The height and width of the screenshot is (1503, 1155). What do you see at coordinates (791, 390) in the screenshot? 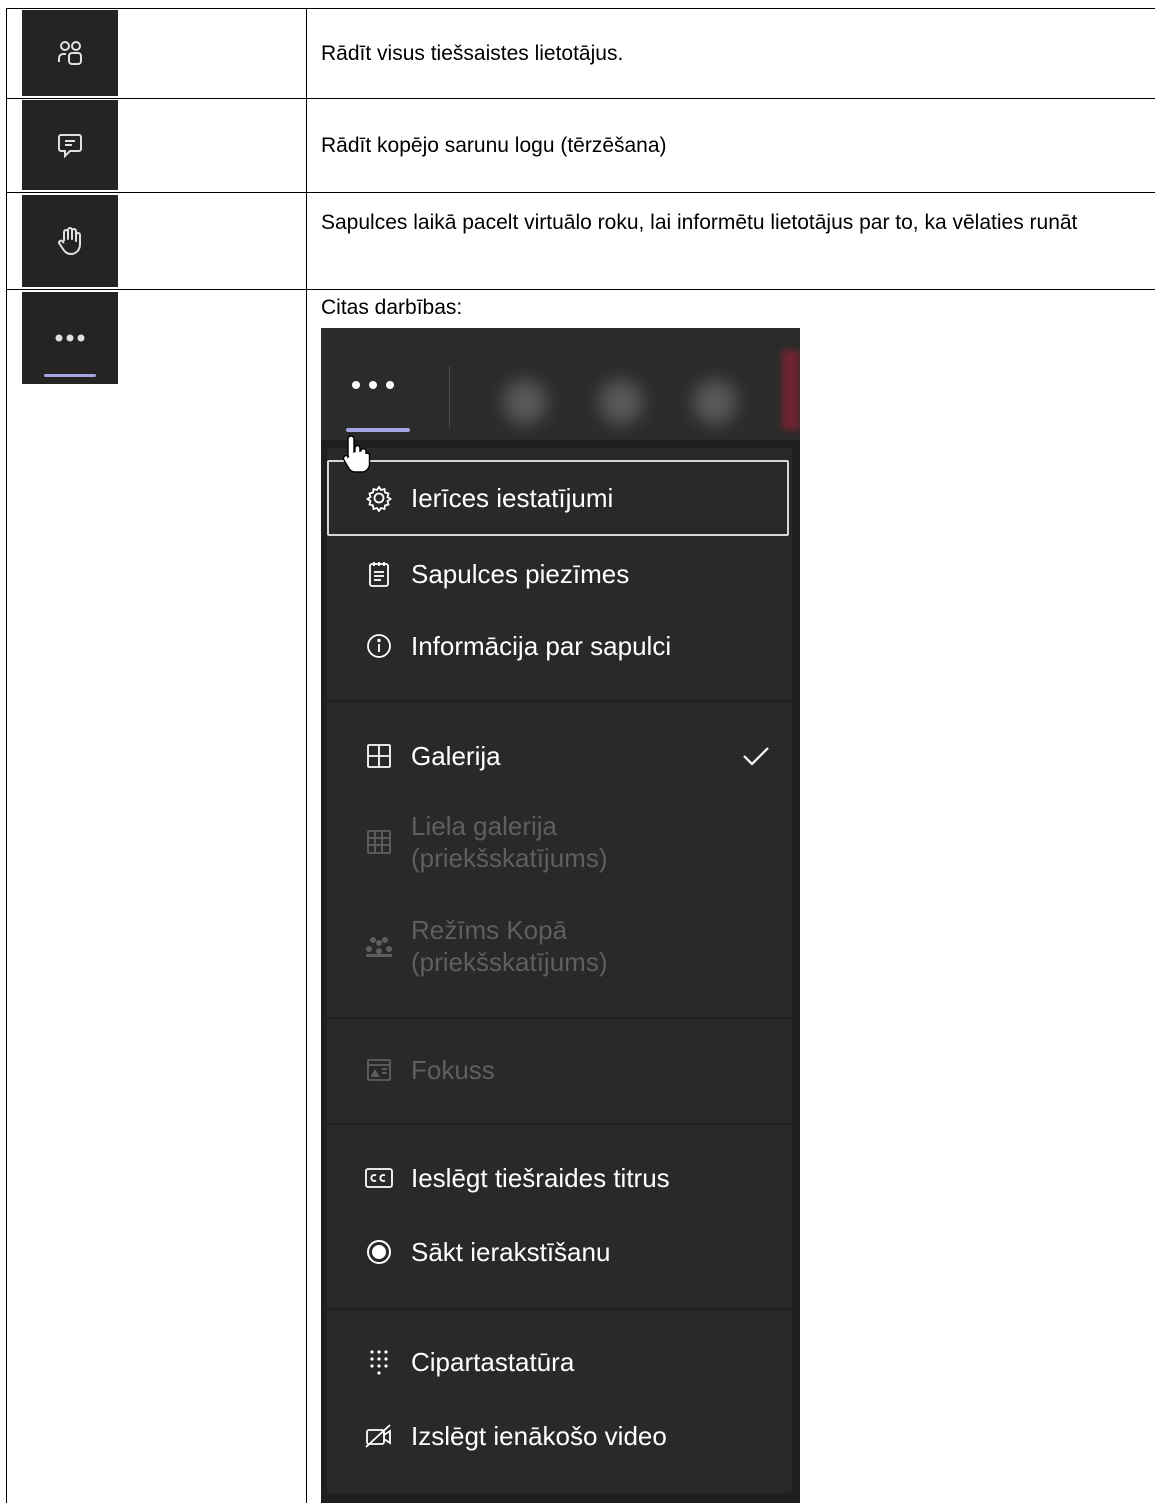
I see `blurred-leave-button` at bounding box center [791, 390].